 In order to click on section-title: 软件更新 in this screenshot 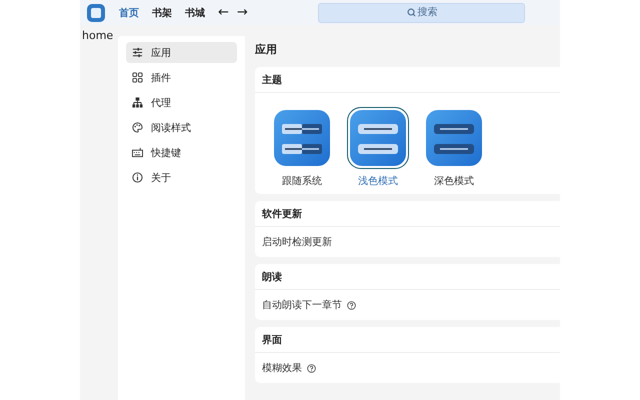, I will do `click(407, 214)`.